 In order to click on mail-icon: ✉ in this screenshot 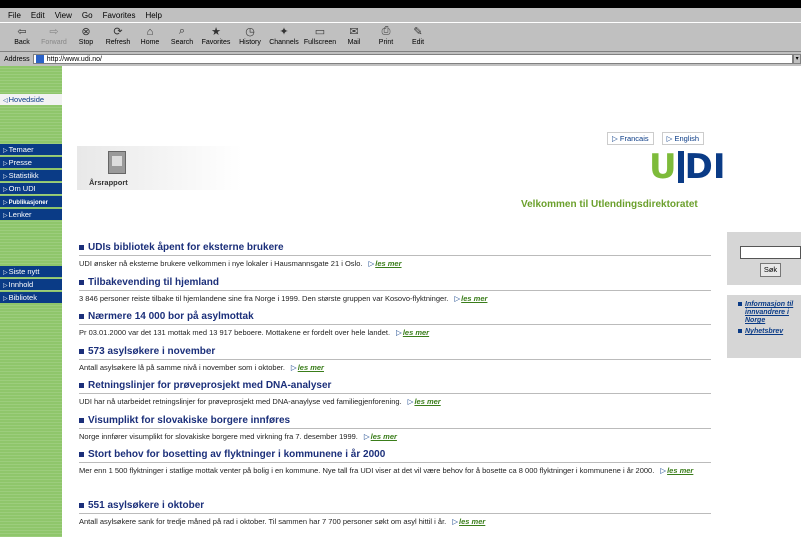, I will do `click(354, 32)`.